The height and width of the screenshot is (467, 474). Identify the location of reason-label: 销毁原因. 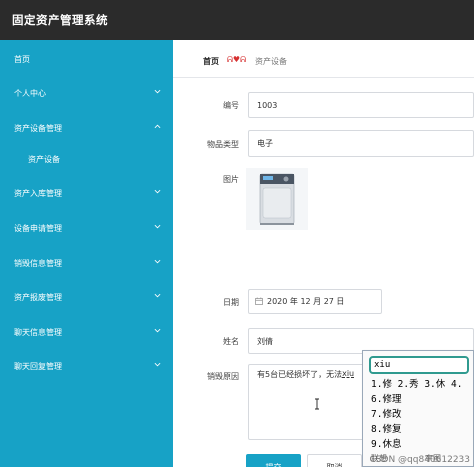
(223, 376).